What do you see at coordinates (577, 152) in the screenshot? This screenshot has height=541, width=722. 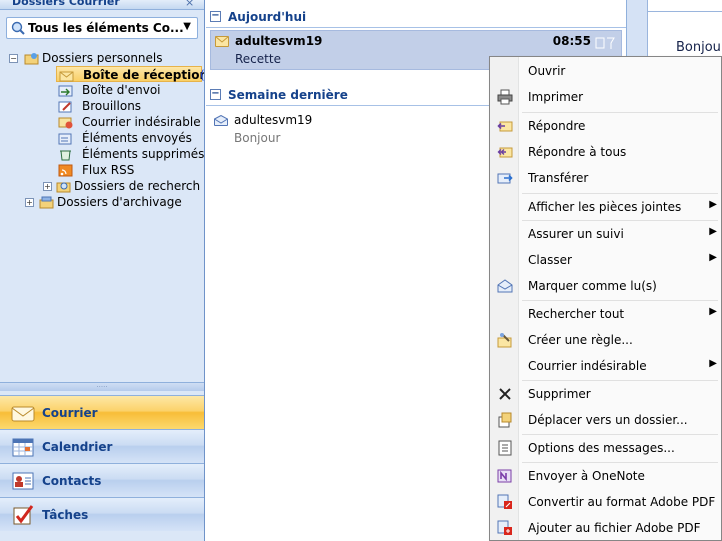 I see `menu-item-label: Répondre à tous` at bounding box center [577, 152].